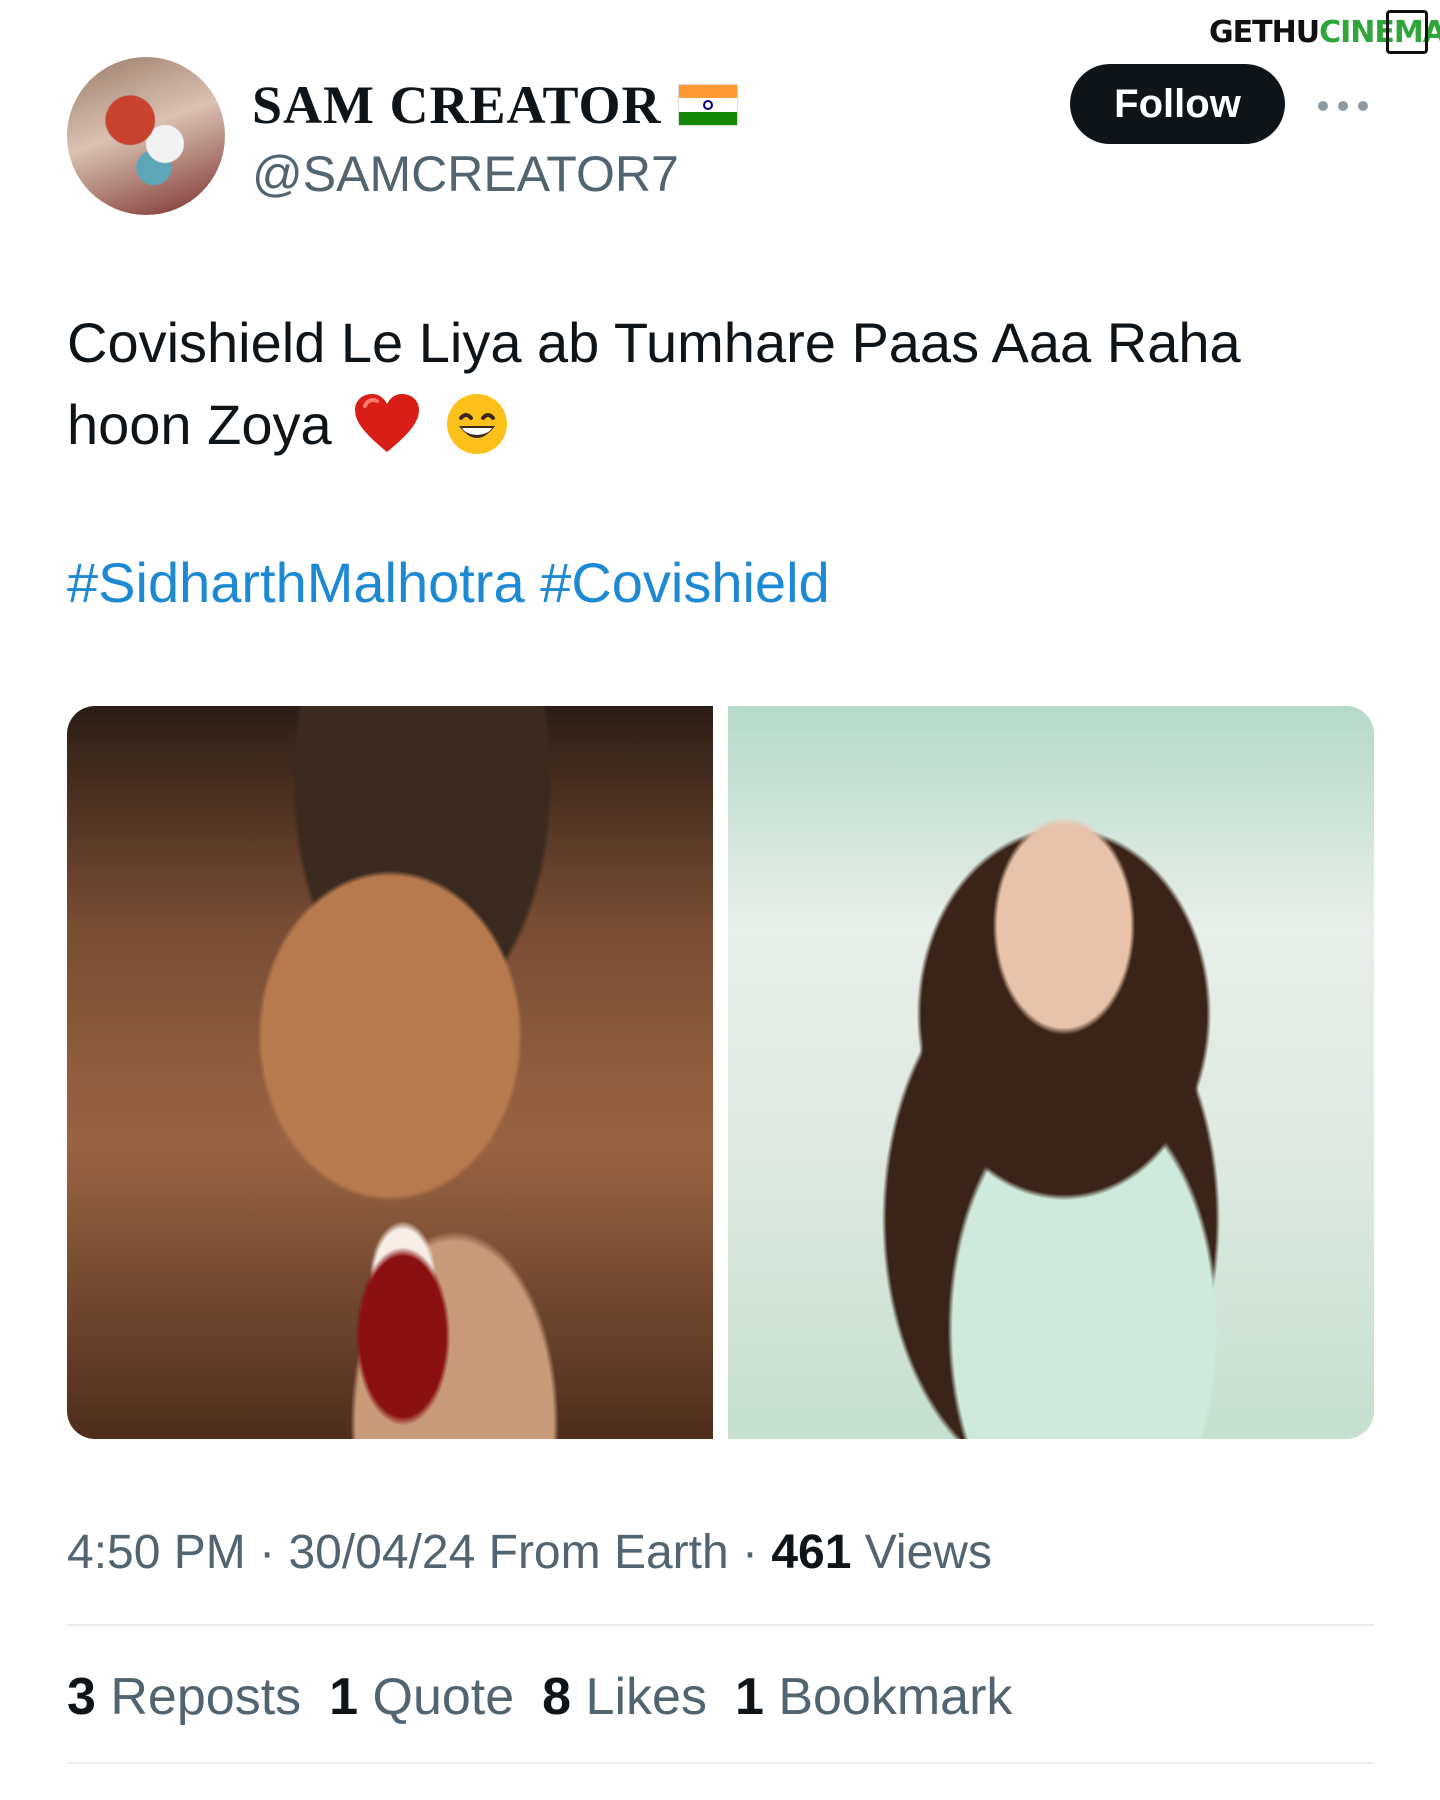 The height and width of the screenshot is (1800, 1440). What do you see at coordinates (1407, 32) in the screenshot?
I see `film-icon` at bounding box center [1407, 32].